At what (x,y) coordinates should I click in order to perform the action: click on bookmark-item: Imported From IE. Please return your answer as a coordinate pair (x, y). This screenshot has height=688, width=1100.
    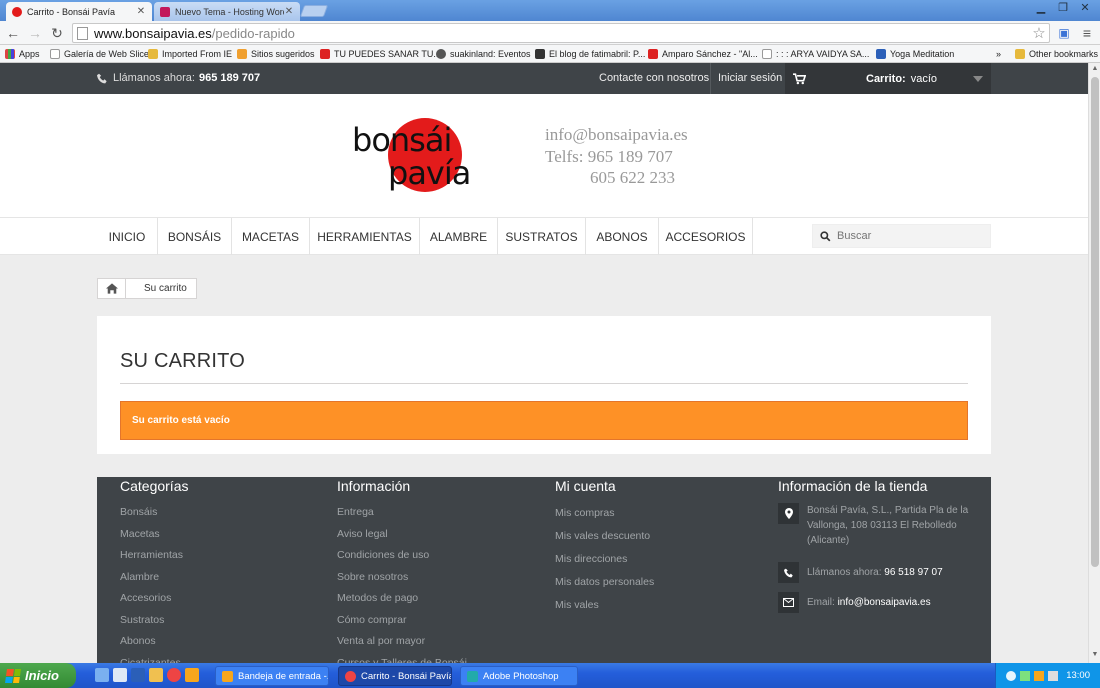
    Looking at the image, I should click on (190, 54).